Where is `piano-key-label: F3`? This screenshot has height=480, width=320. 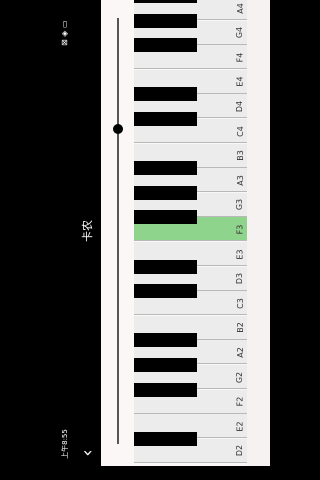 piano-key-label: F3 is located at coordinates (240, 229).